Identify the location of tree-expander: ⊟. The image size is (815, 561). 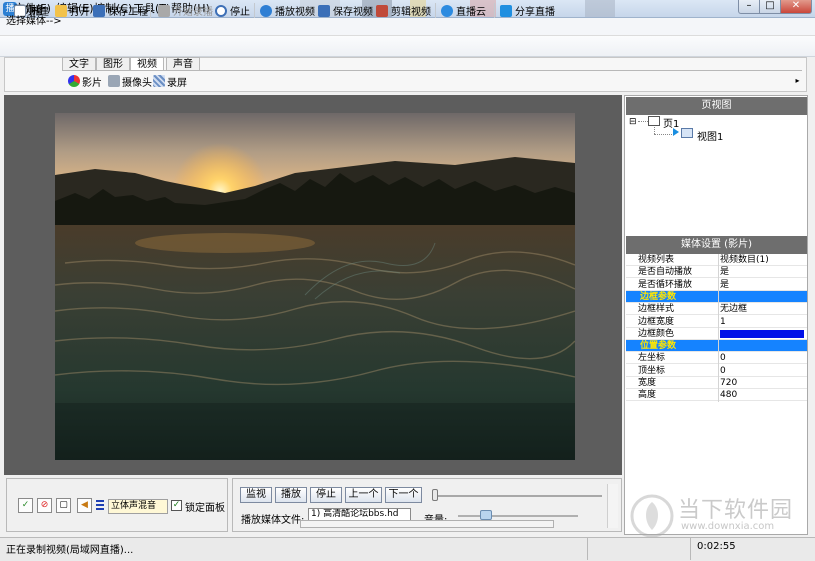
(633, 122).